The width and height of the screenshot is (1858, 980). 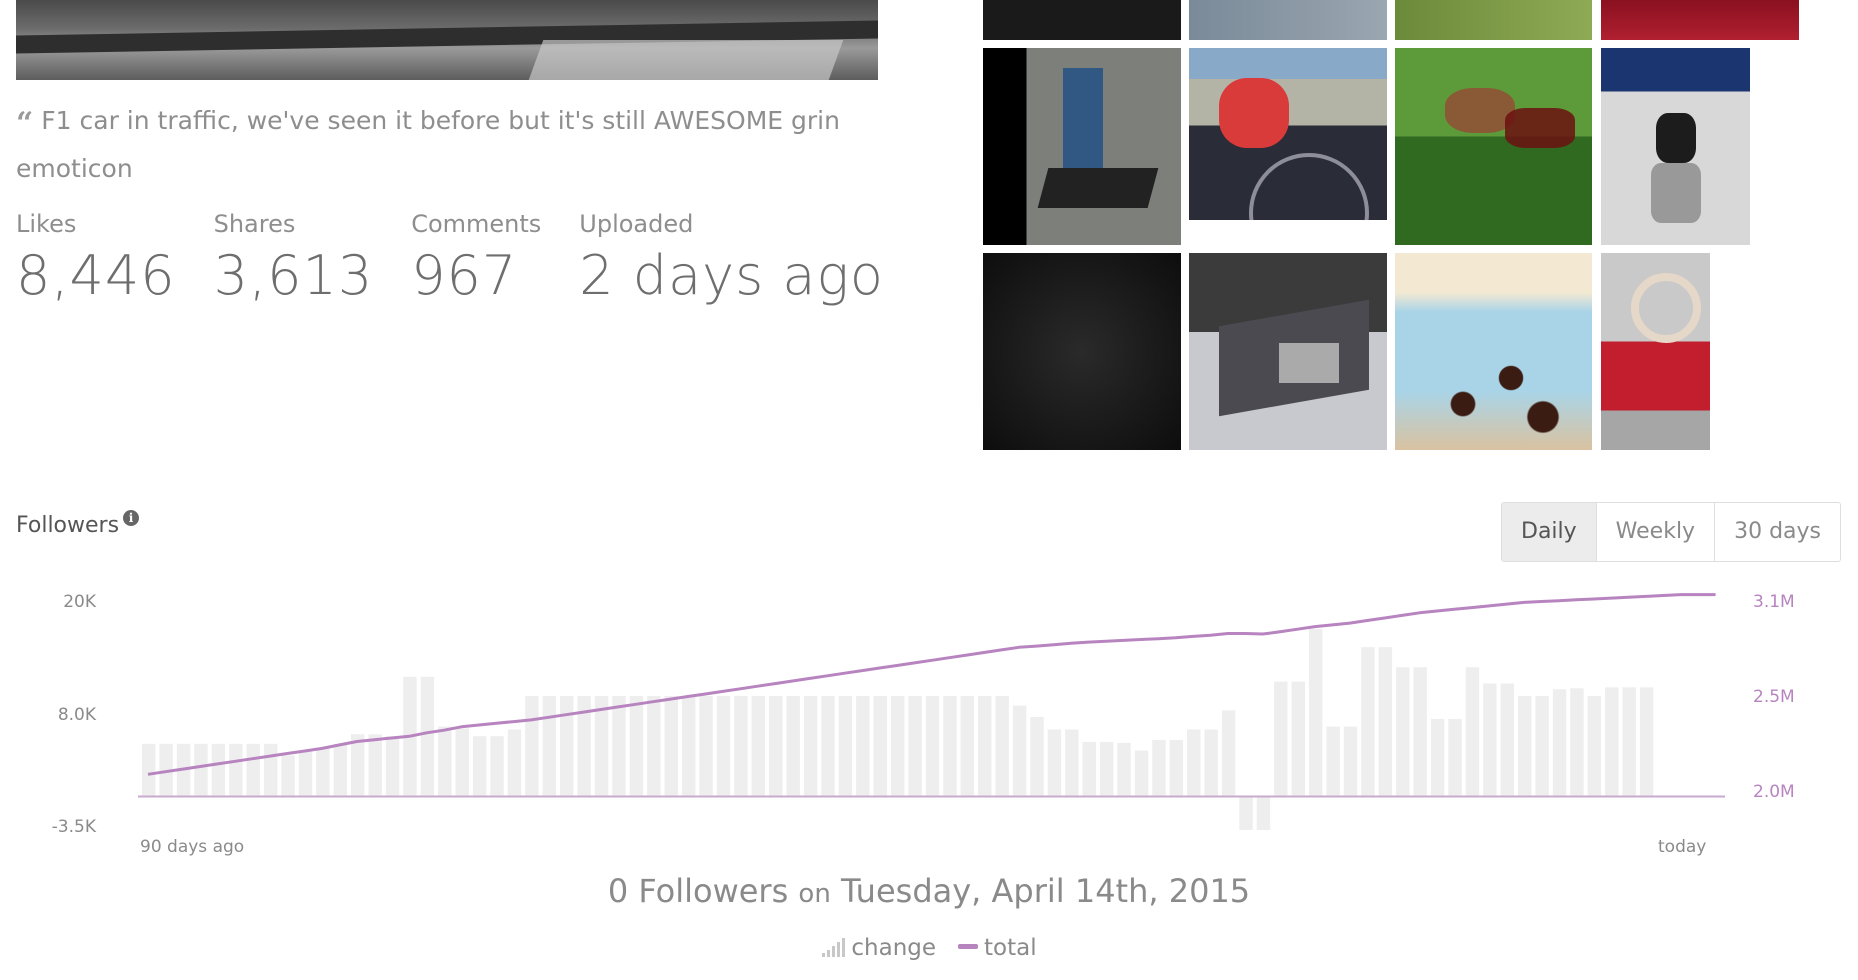 I want to click on period-daily-button: Daily, so click(x=1549, y=532).